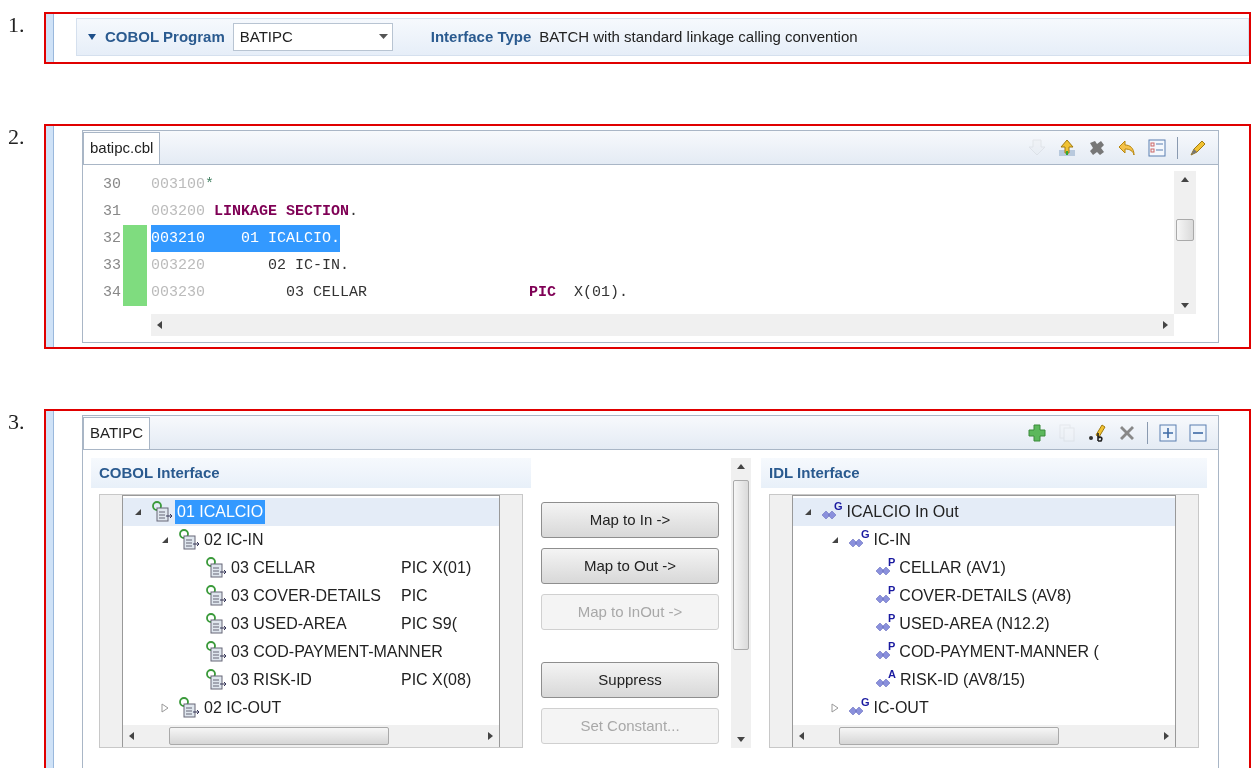 Image resolution: width=1251 pixels, height=768 pixels. Describe the element at coordinates (984, 708) in the screenshot. I see `tree-row: G IC-OUT` at that location.